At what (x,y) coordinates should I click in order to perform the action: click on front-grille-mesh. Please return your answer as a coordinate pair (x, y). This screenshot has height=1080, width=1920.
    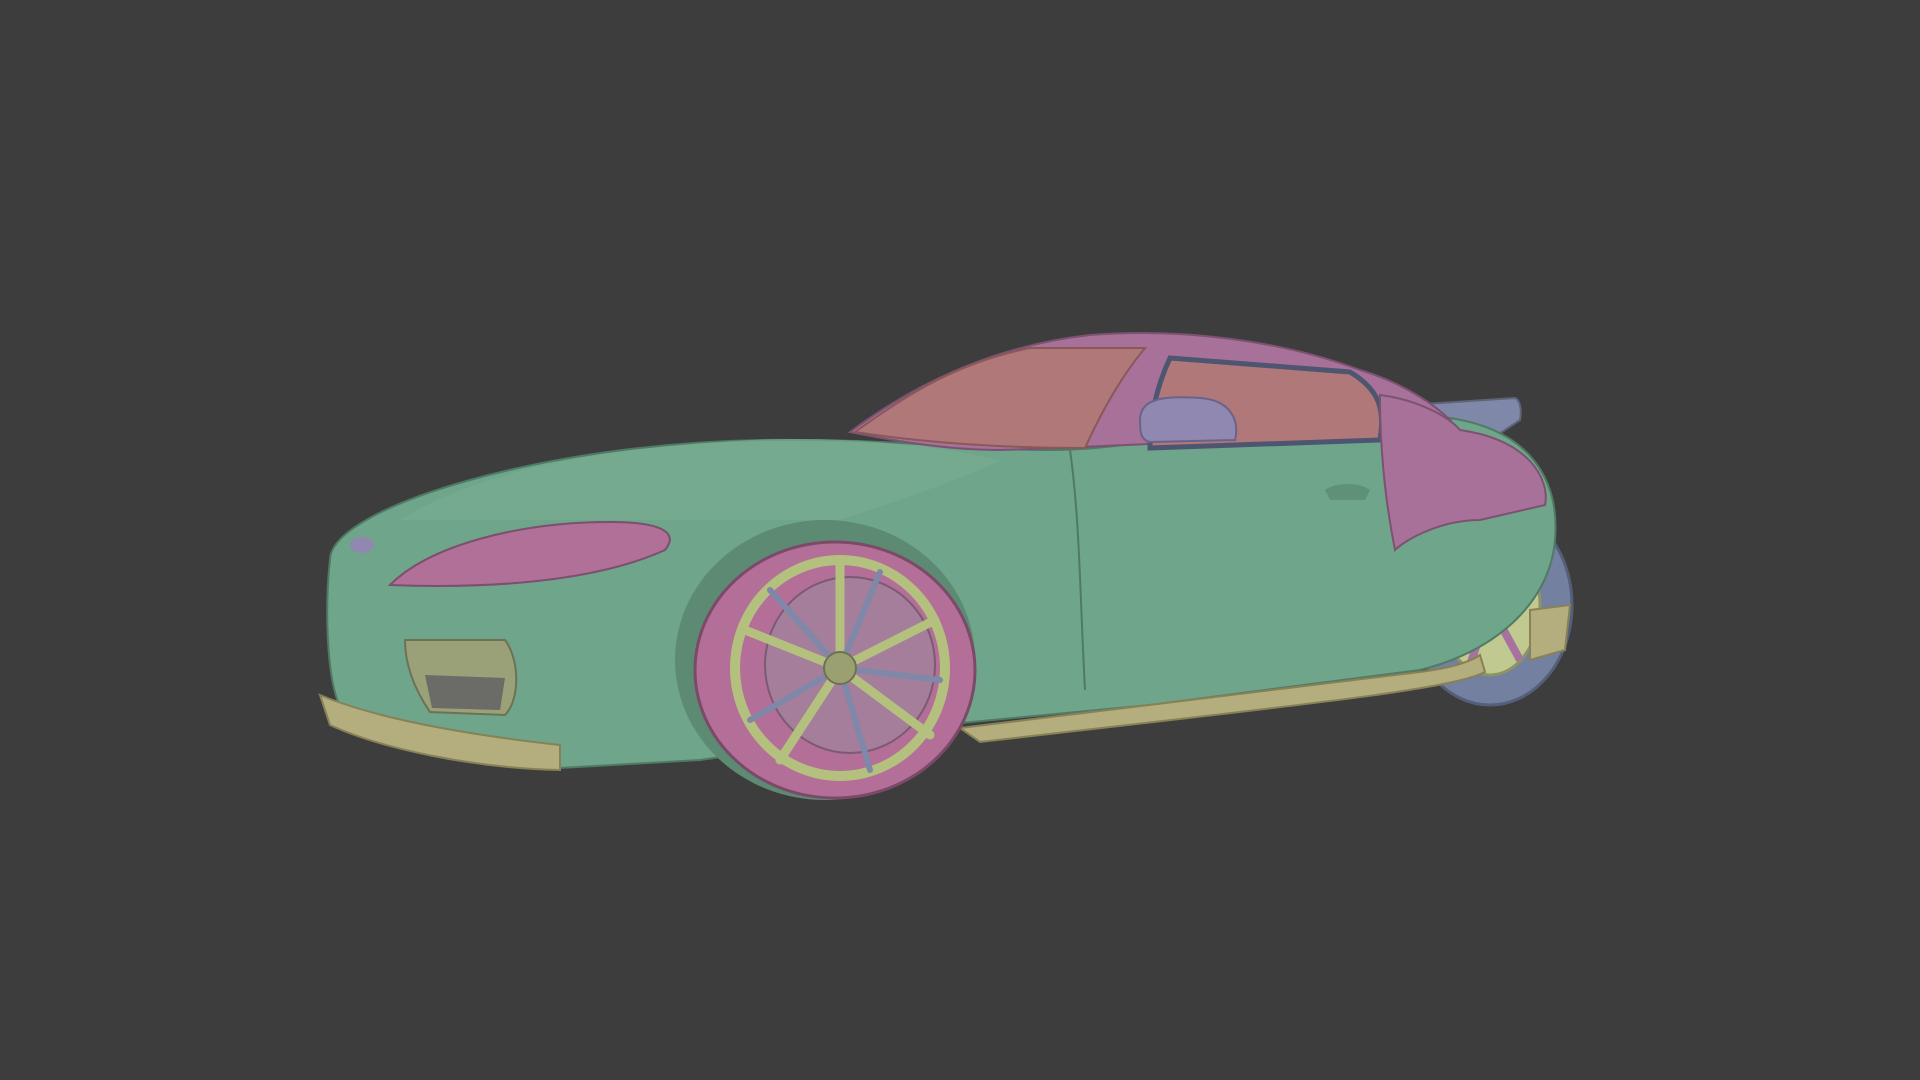
    Looking at the image, I should click on (465, 692).